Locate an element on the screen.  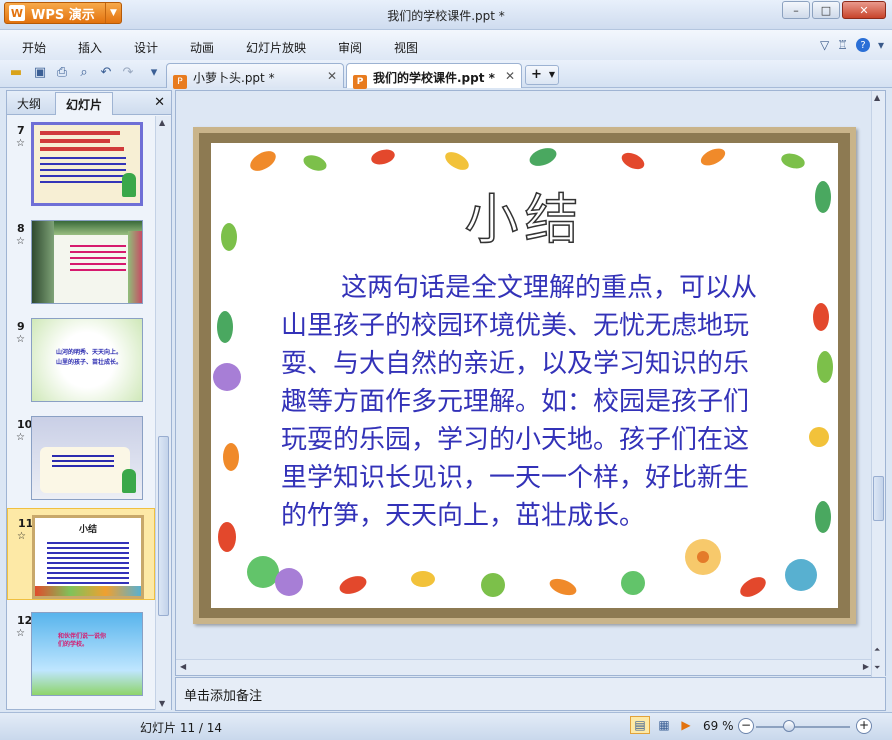
scroll-down-icon: ▼ is located at coordinates (162, 703).